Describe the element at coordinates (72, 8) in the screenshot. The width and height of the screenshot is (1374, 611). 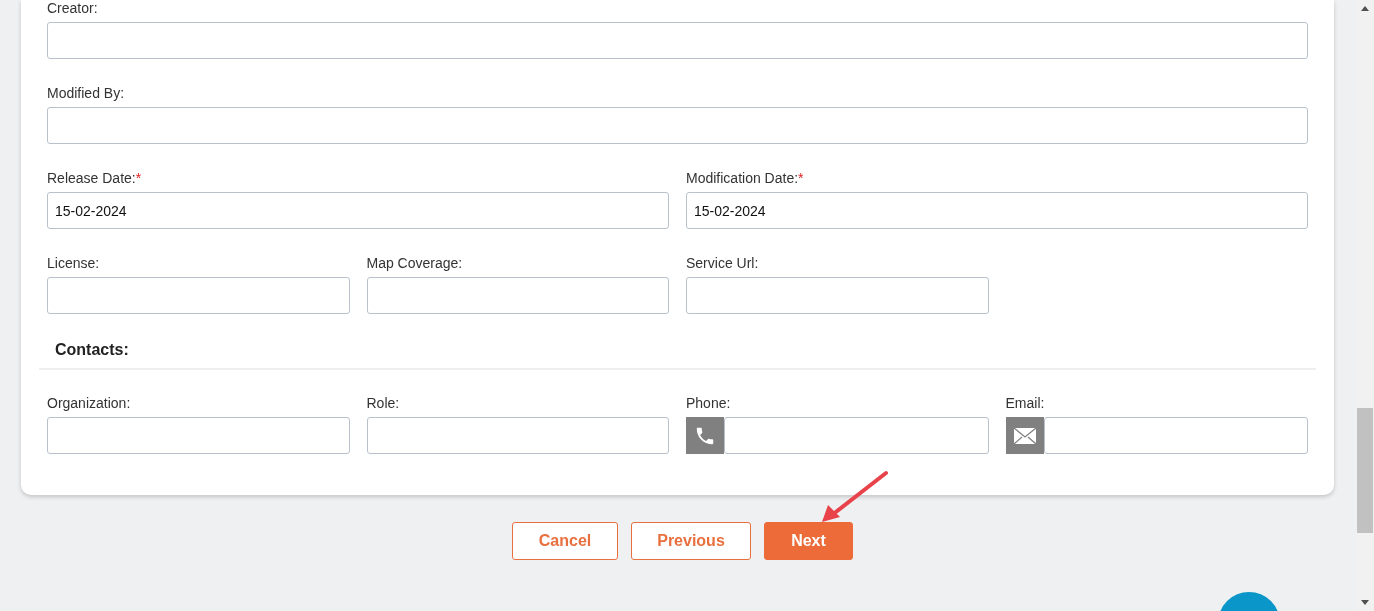
I see `field-label: Creator:` at that location.